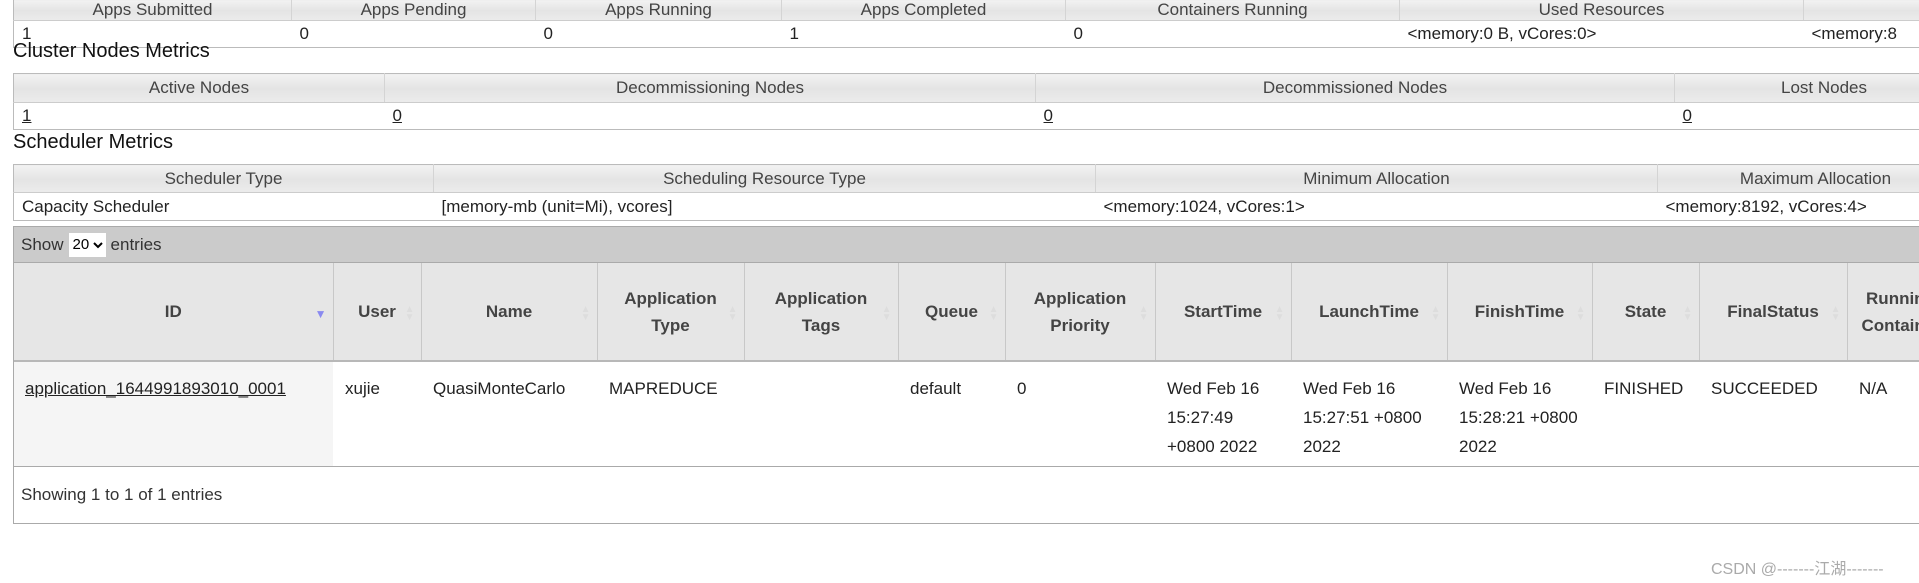 This screenshot has width=1919, height=583. I want to click on cell-application-type: MAPREDUCE, so click(670, 414).